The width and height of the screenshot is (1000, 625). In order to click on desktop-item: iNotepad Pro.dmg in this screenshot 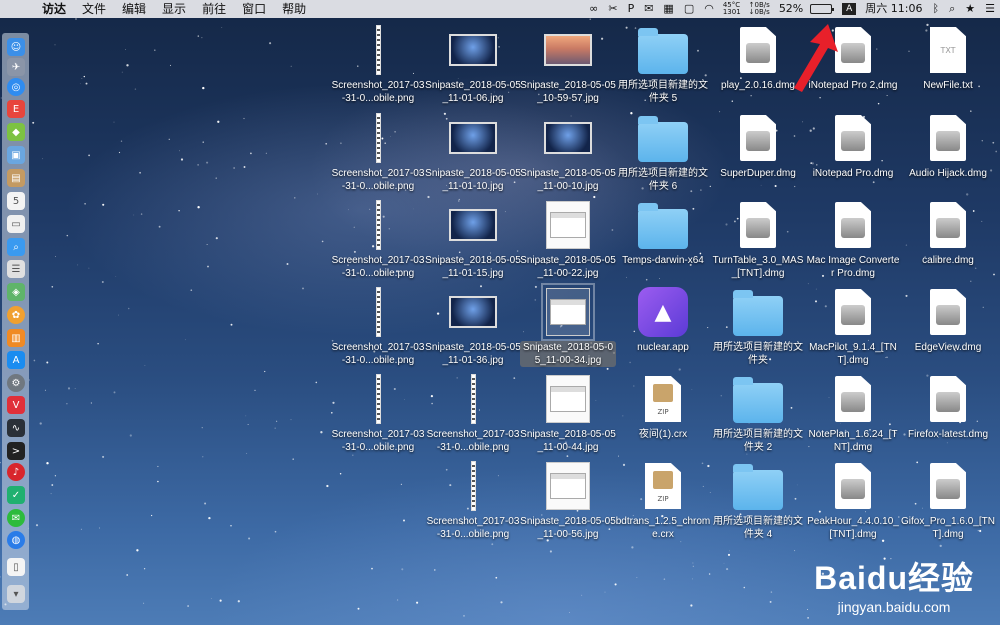, I will do `click(853, 146)`.